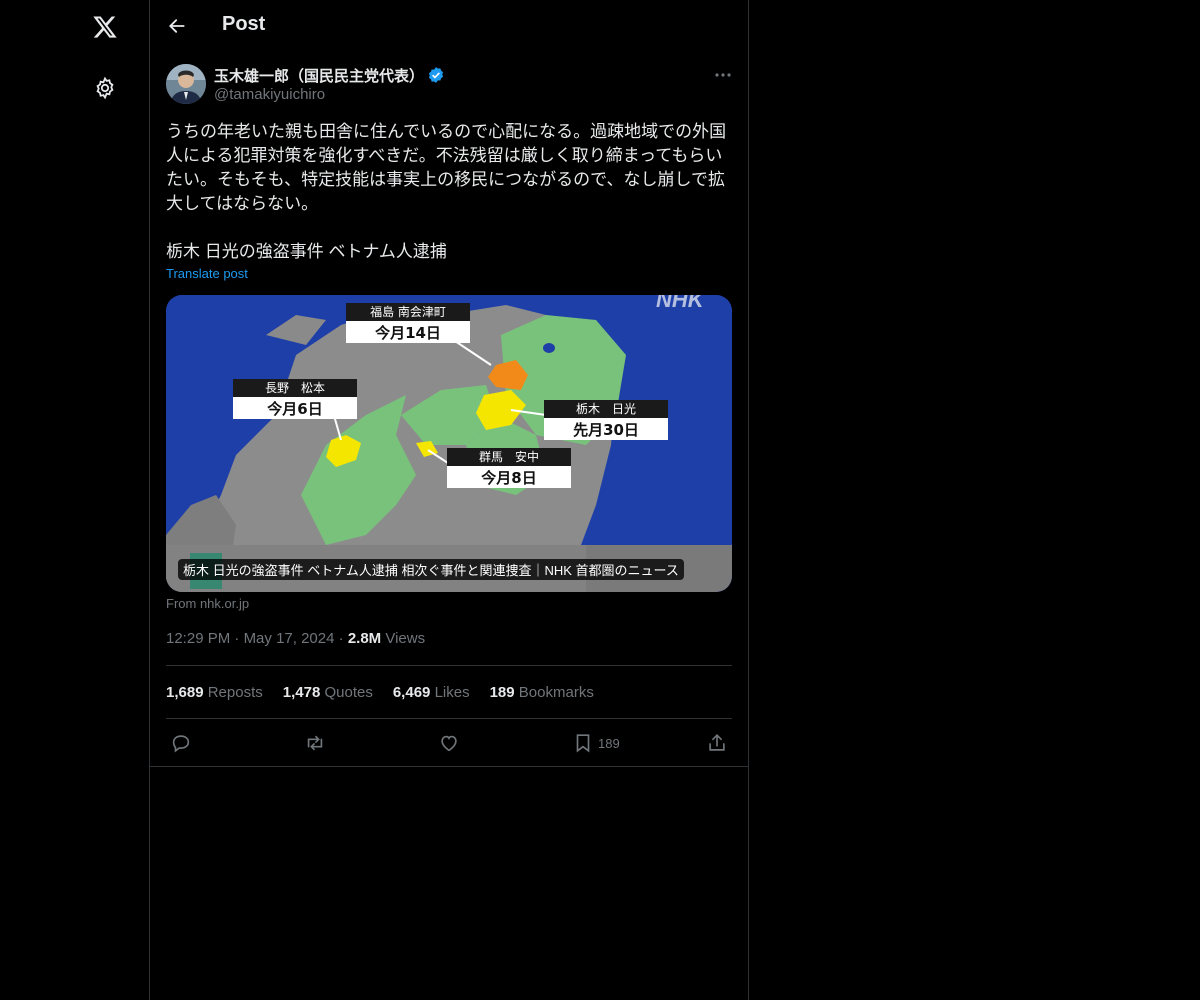 Image resolution: width=1200 pixels, height=1000 pixels. Describe the element at coordinates (181, 743) in the screenshot. I see `reply-icon` at that location.